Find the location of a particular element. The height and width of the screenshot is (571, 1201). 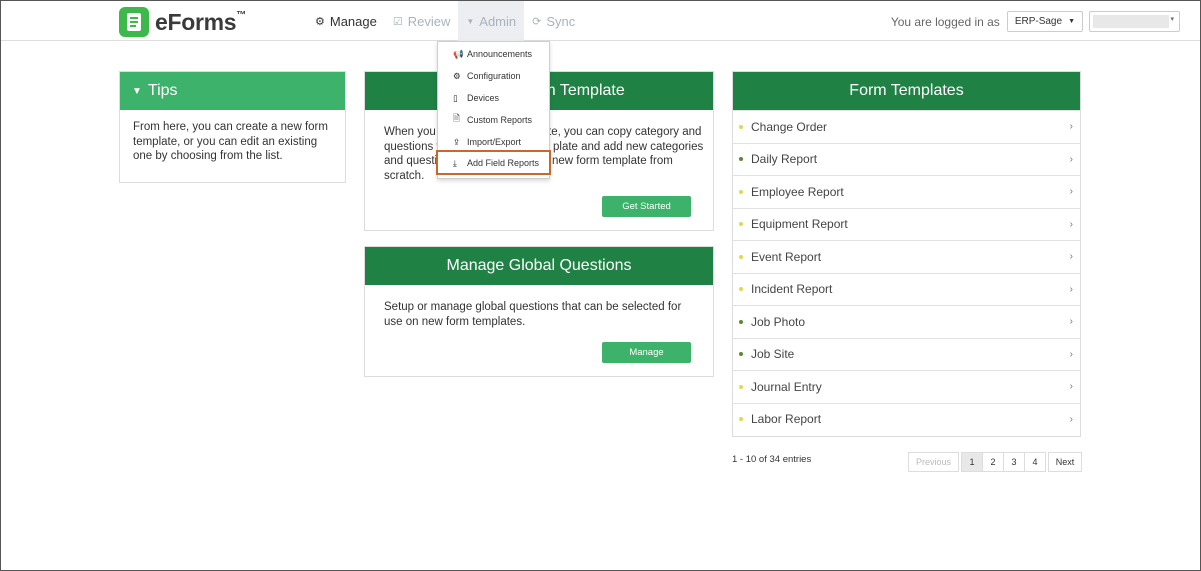

main-nav: ⚙ Manage ☑ Review ▼ Admin ⟳ Sync is located at coordinates (445, 21).